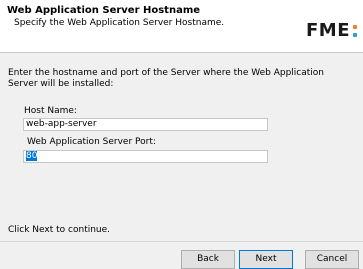 Image resolution: width=363 pixels, height=269 pixels. I want to click on port-label: Web Application Server Port:, so click(91, 142).